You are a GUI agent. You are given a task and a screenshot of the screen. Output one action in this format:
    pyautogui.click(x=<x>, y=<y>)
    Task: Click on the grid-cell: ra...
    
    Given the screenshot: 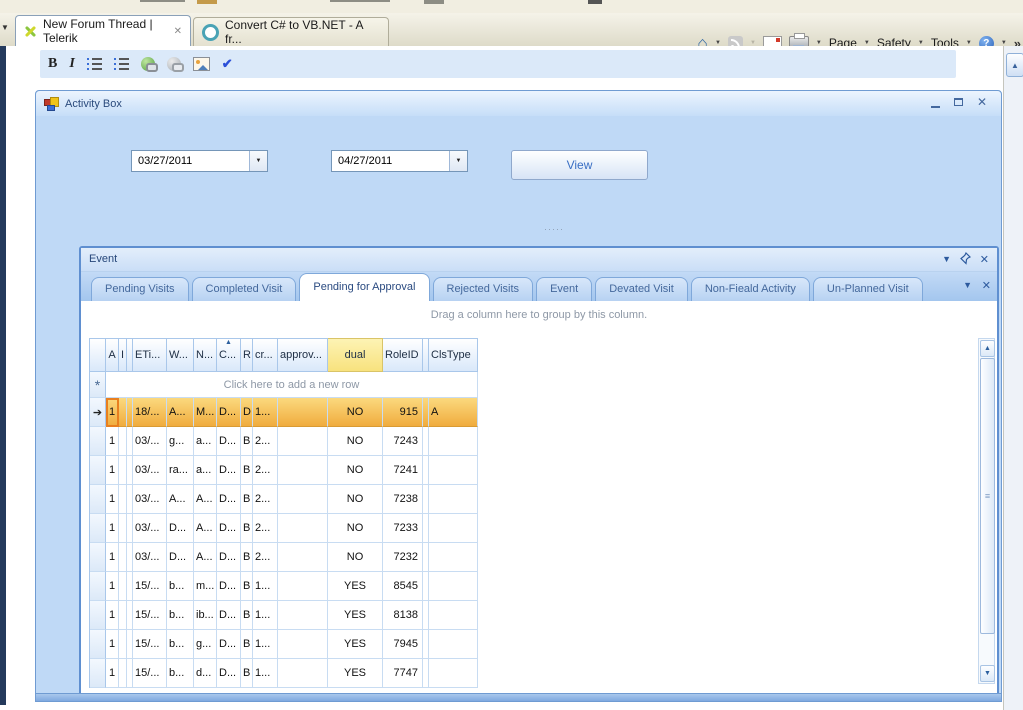 What is the action you would take?
    pyautogui.click(x=180, y=470)
    